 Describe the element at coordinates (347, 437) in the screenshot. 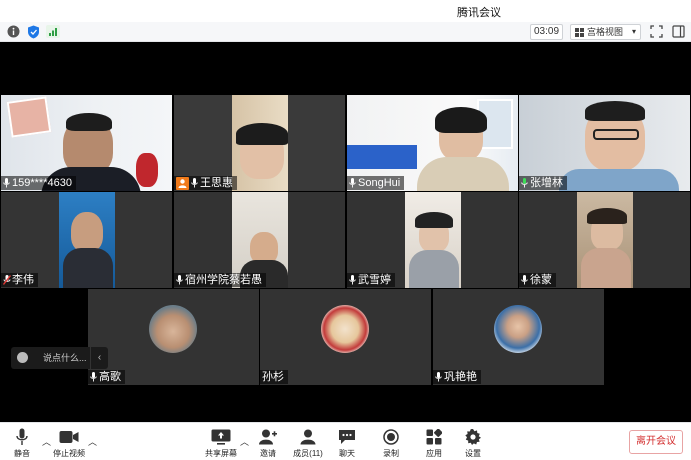

I see `chat-bubble-icon` at that location.